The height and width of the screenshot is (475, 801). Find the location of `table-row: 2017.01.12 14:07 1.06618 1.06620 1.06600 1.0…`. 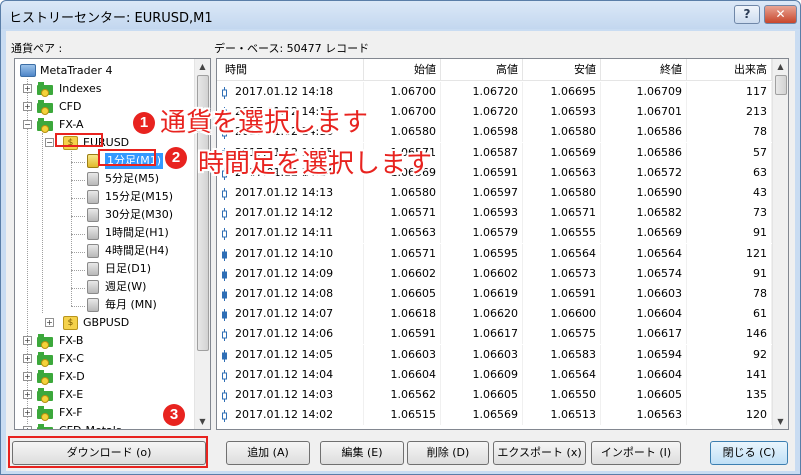

table-row: 2017.01.12 14:07 1.06618 1.06620 1.06600 1.0… is located at coordinates (494, 314).